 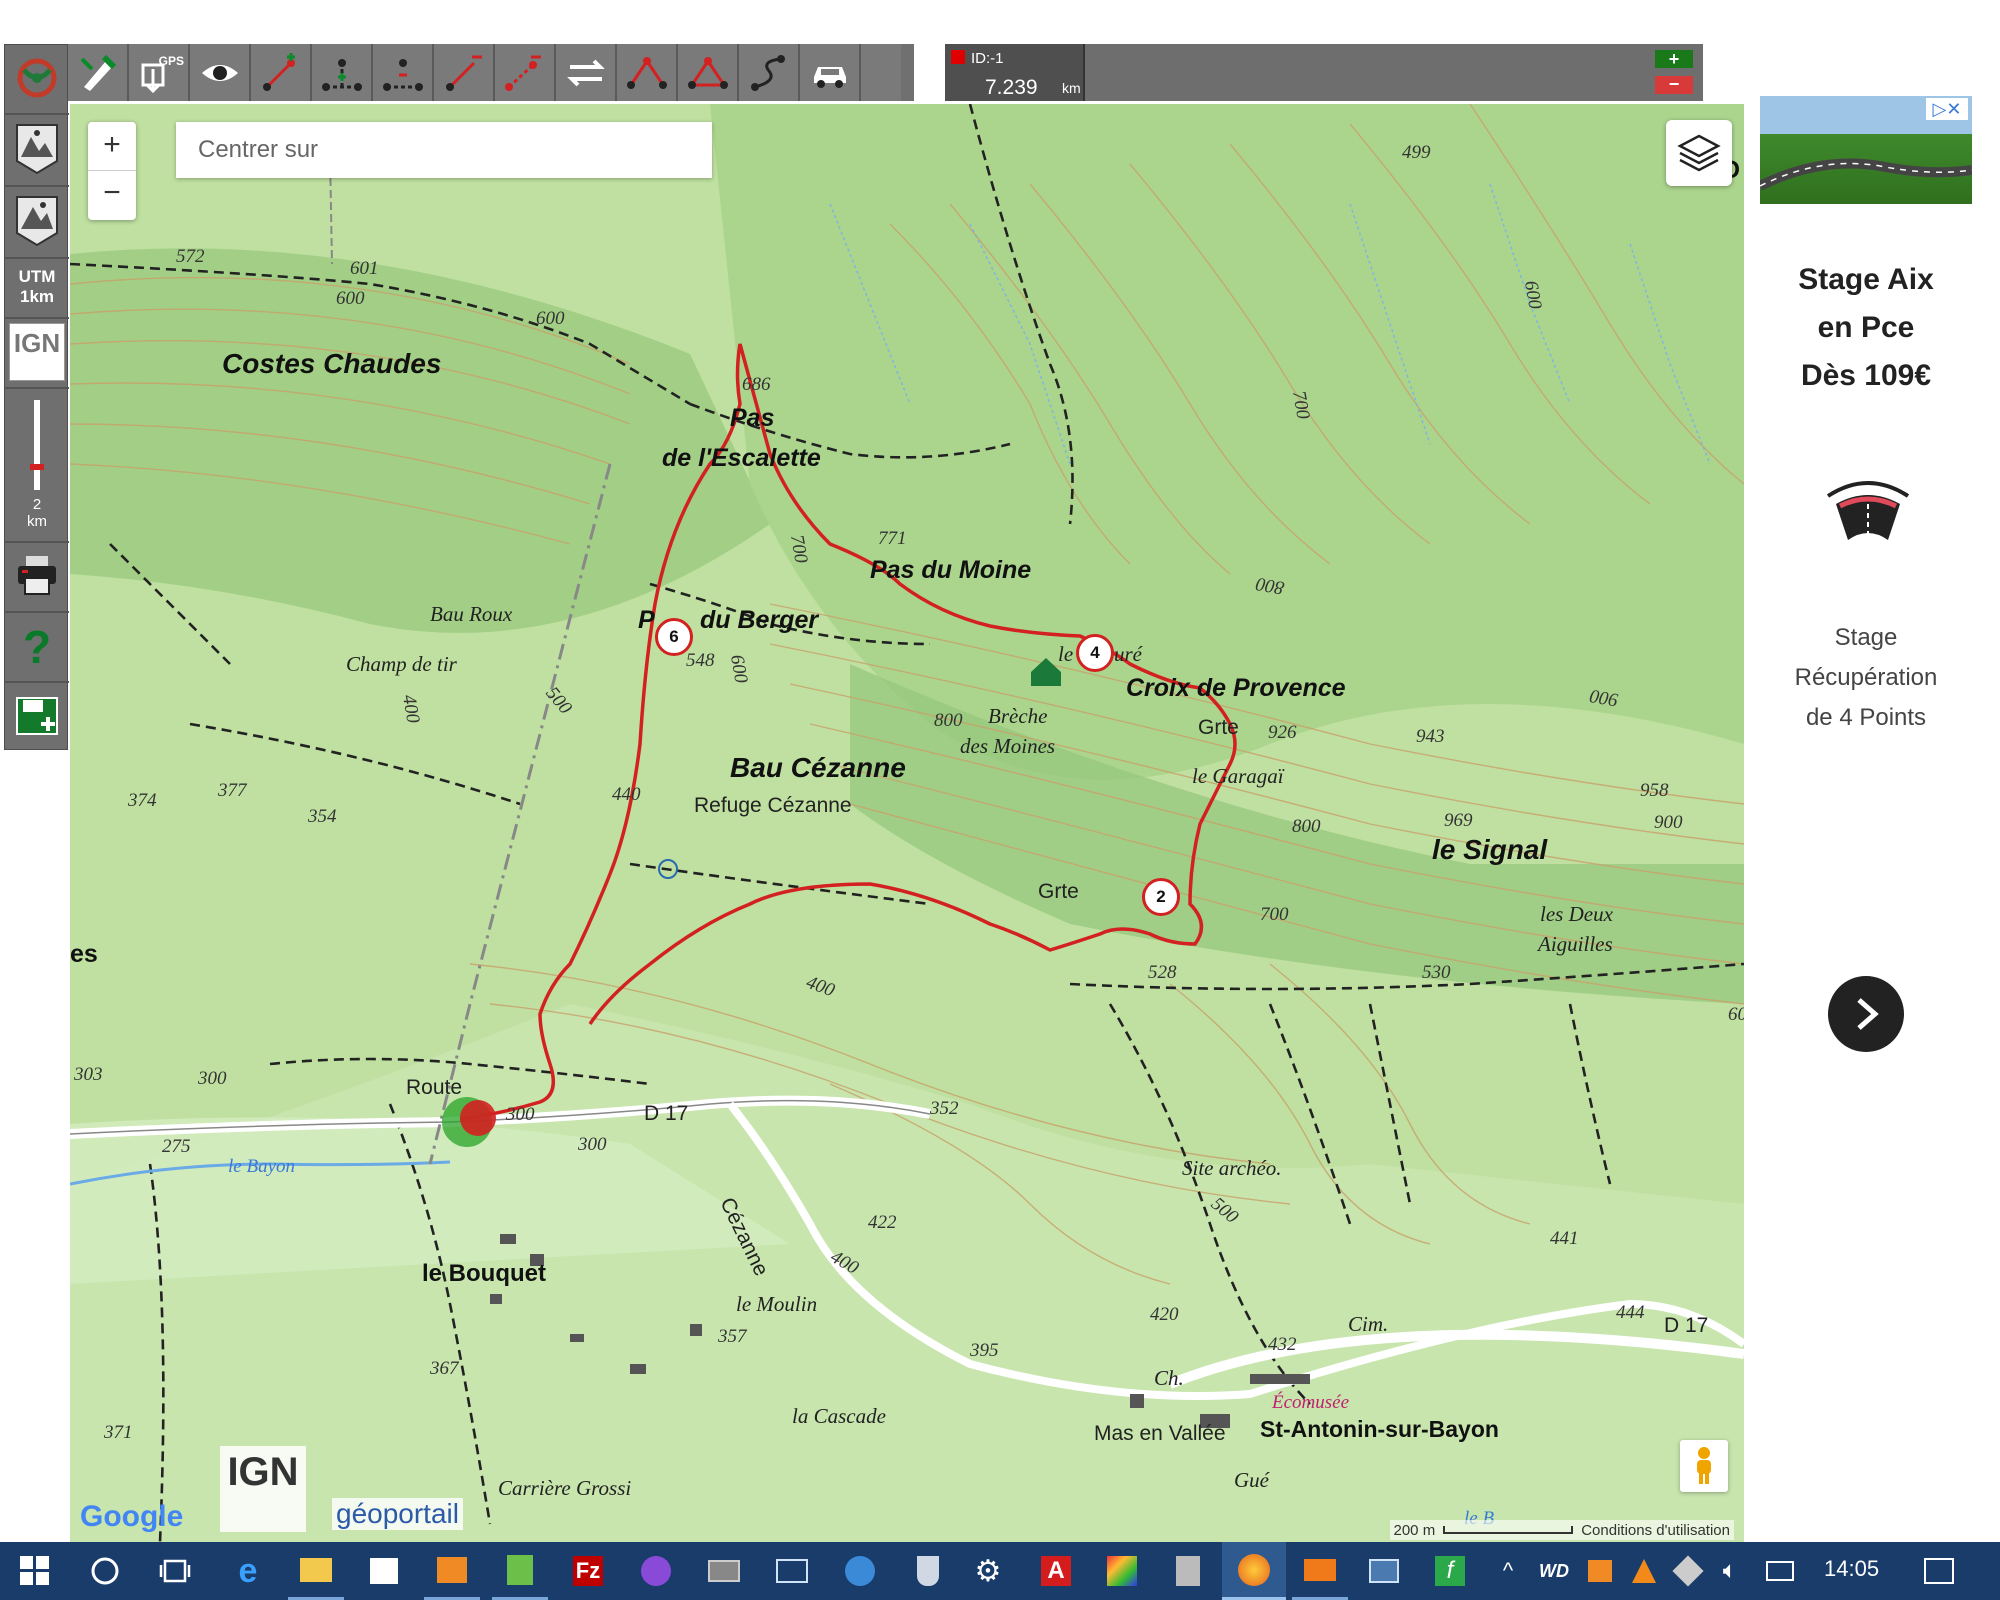 What do you see at coordinates (105, 1571) in the screenshot?
I see `cortana-icon` at bounding box center [105, 1571].